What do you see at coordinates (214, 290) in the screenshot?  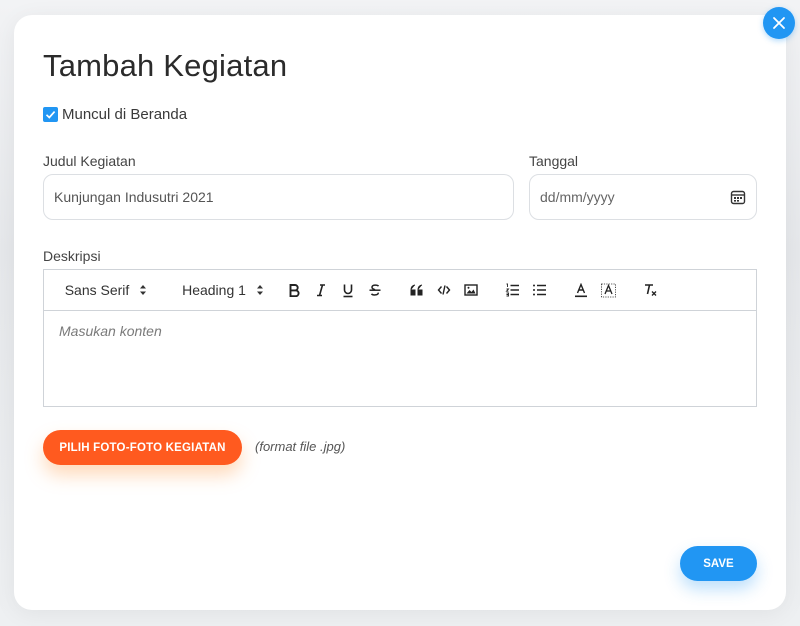 I see `heading-picker-label: Heading 1` at bounding box center [214, 290].